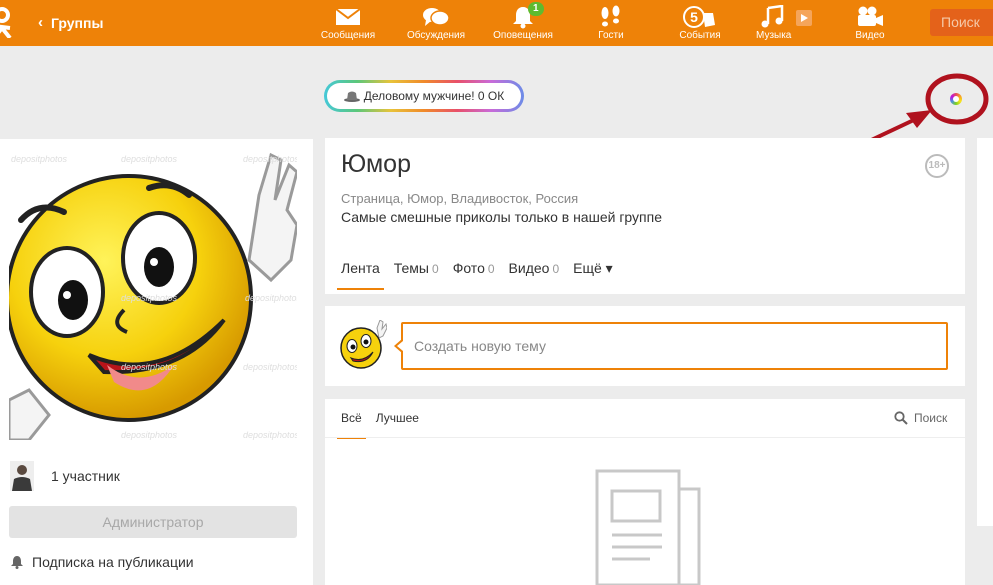  I want to click on video-camera-icon, so click(870, 17).